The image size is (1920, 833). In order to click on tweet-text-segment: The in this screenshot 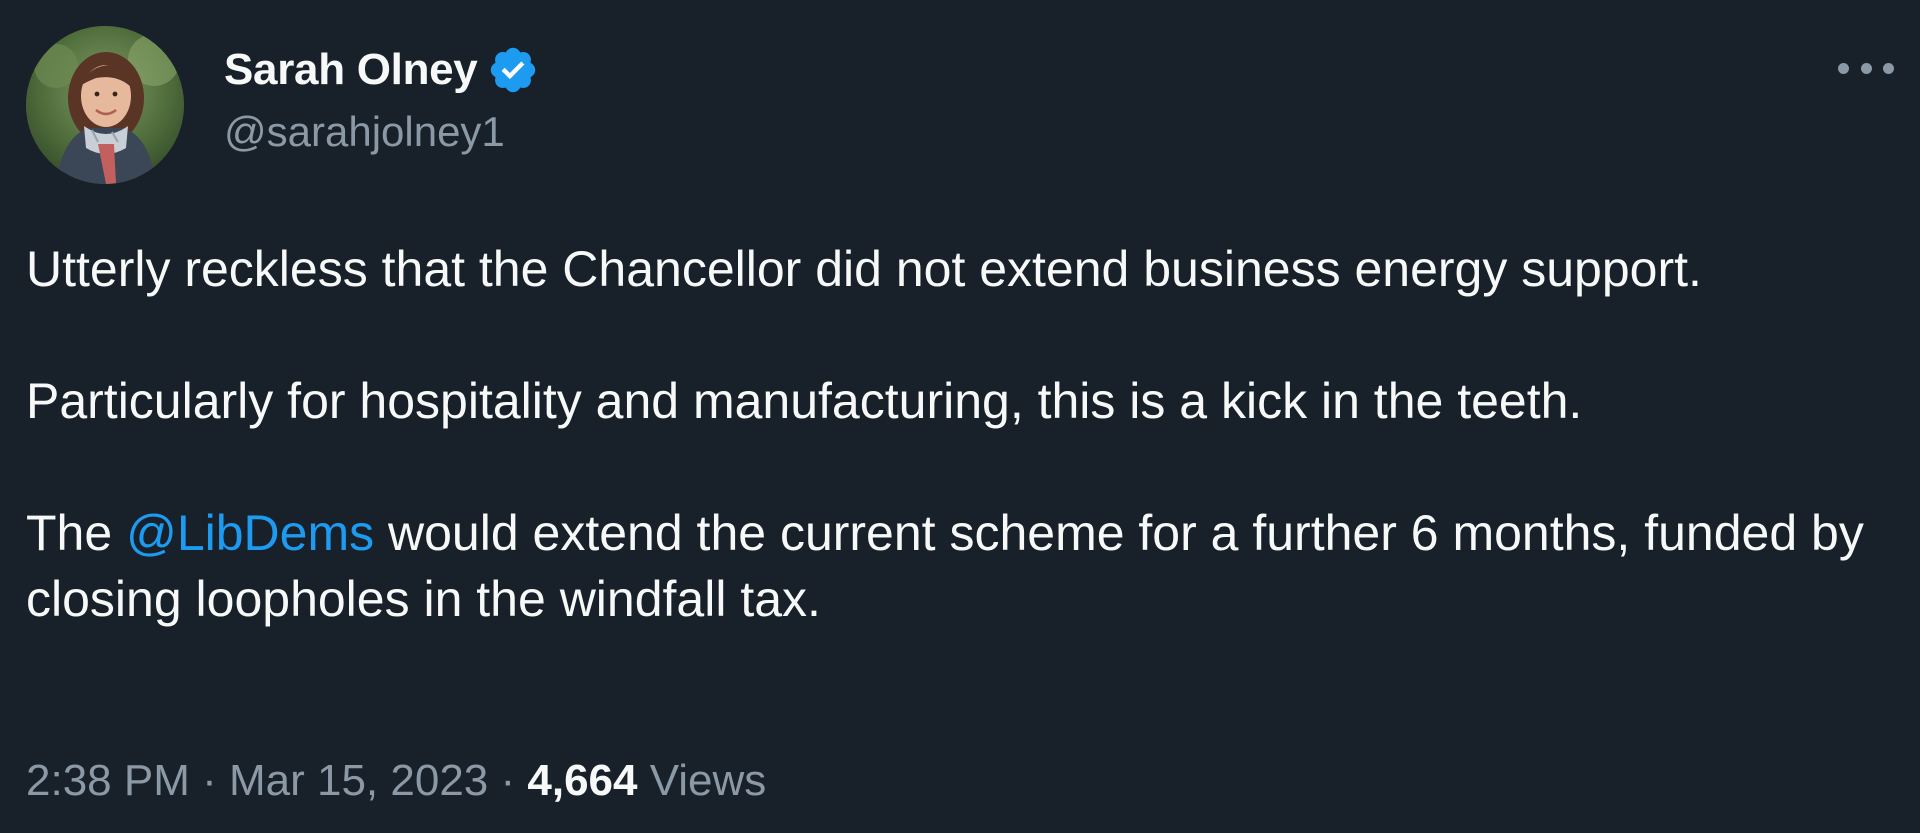, I will do `click(76, 533)`.